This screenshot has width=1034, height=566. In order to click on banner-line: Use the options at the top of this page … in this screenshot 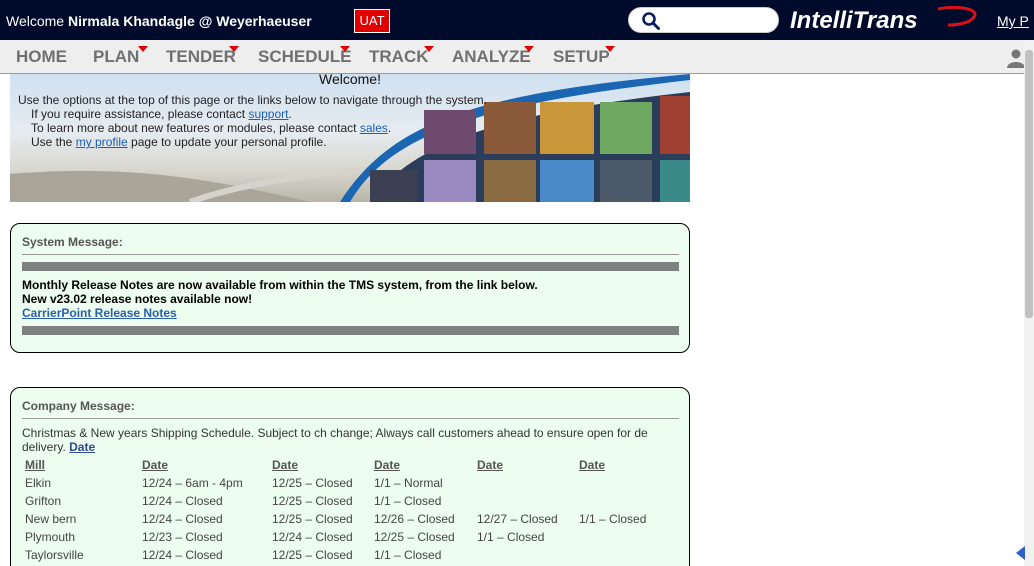, I will do `click(252, 100)`.